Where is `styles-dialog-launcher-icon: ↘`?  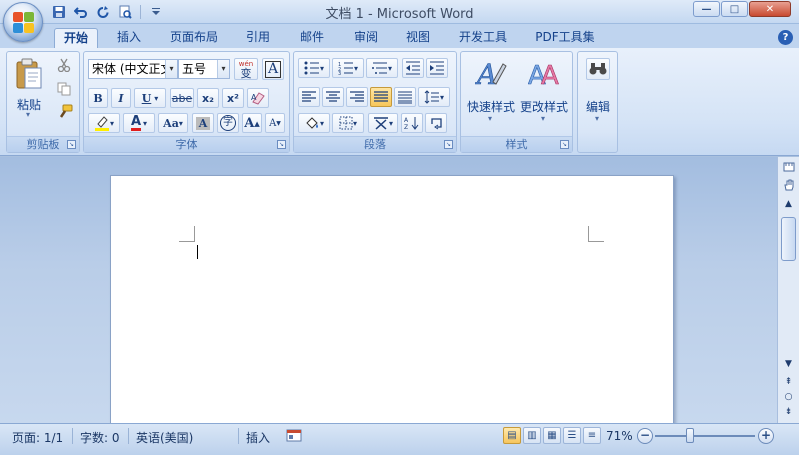 styles-dialog-launcher-icon: ↘ is located at coordinates (564, 144).